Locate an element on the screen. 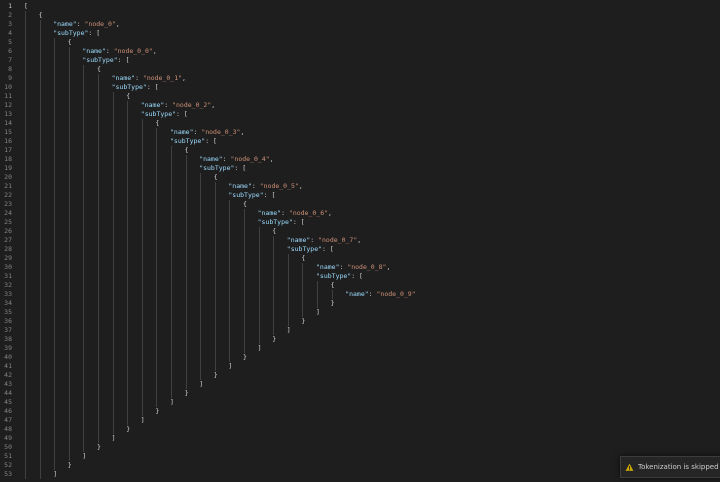  code-line: 8{ is located at coordinates (360, 69).